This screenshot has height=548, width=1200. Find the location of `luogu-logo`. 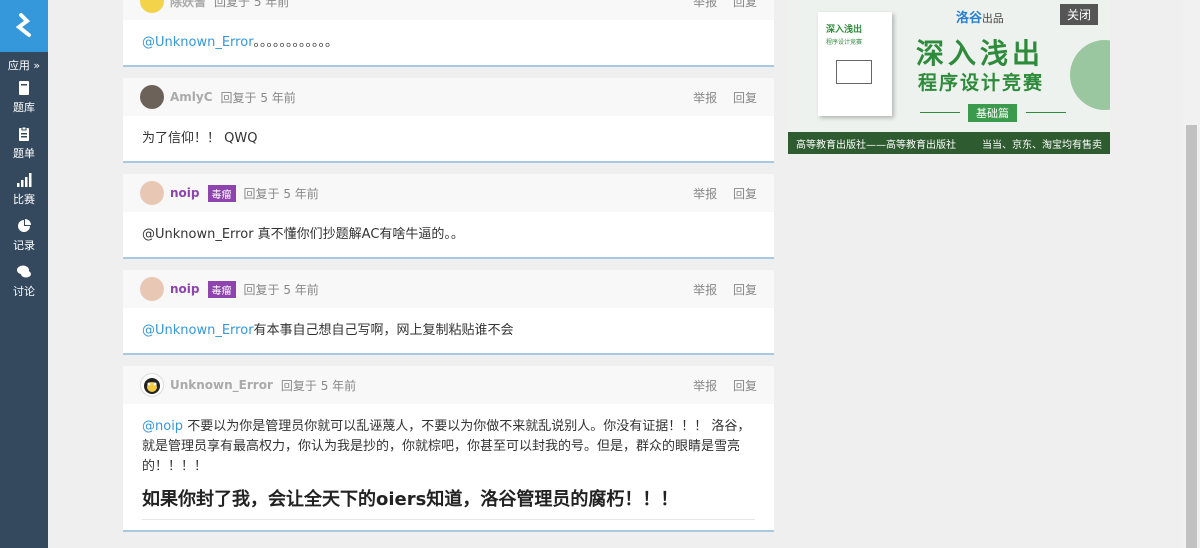

luogu-logo is located at coordinates (24, 26).